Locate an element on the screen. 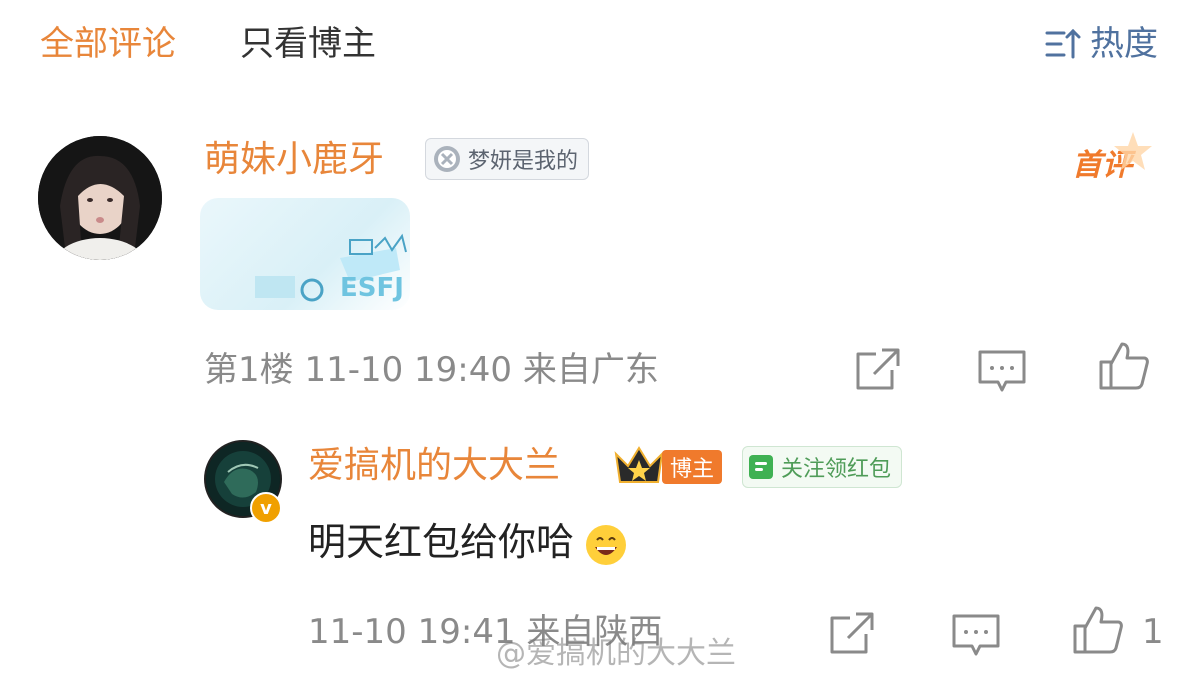 The image size is (1200, 674). avatar-commenter is located at coordinates (100, 198).